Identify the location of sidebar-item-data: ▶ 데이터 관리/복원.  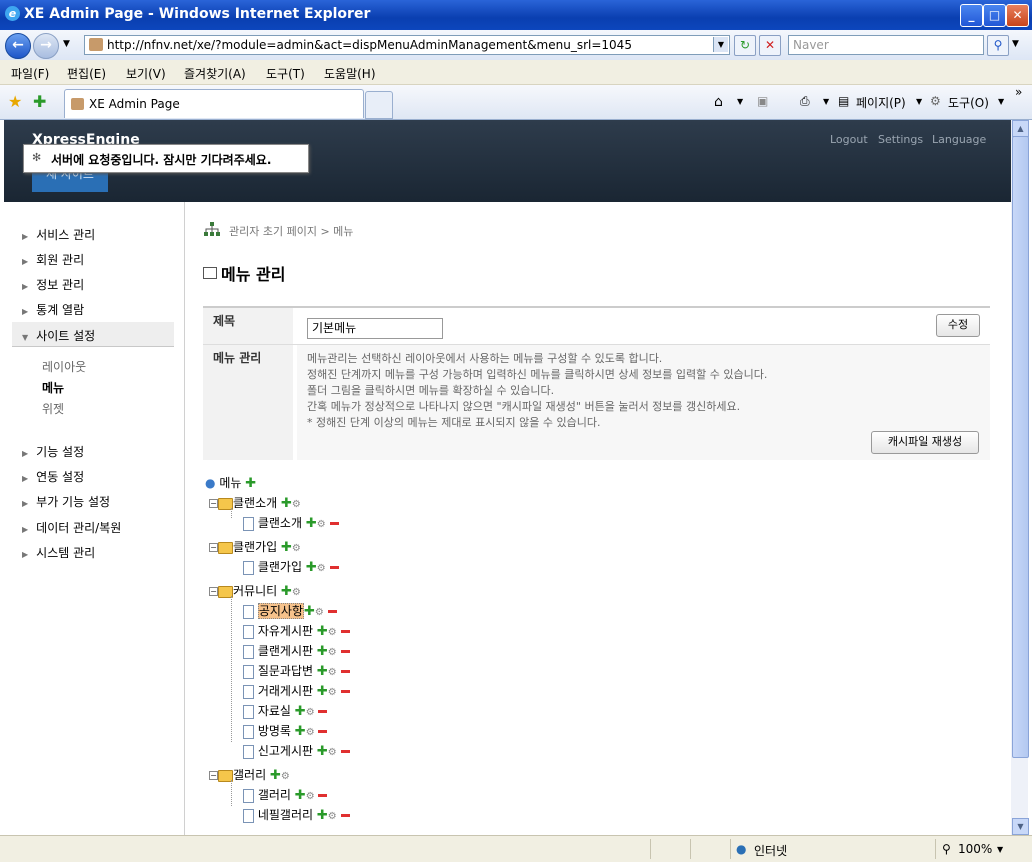
(71, 527).